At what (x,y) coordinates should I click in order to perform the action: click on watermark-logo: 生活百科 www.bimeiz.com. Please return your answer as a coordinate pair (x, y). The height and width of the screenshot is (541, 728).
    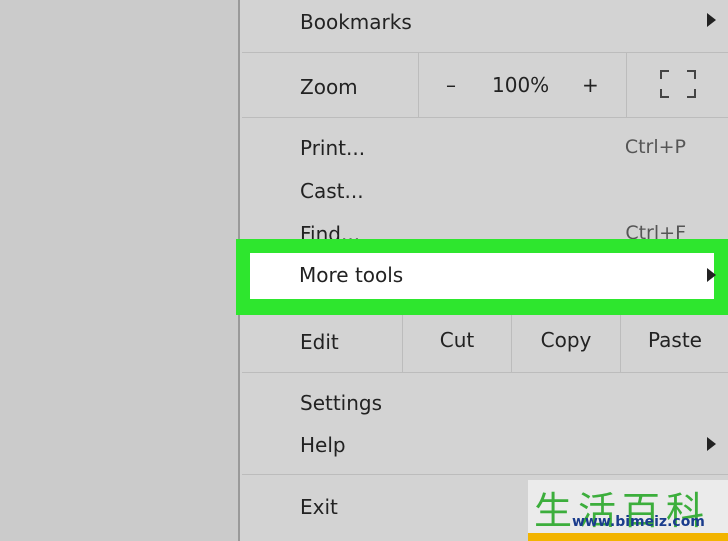
    Looking at the image, I should click on (628, 510).